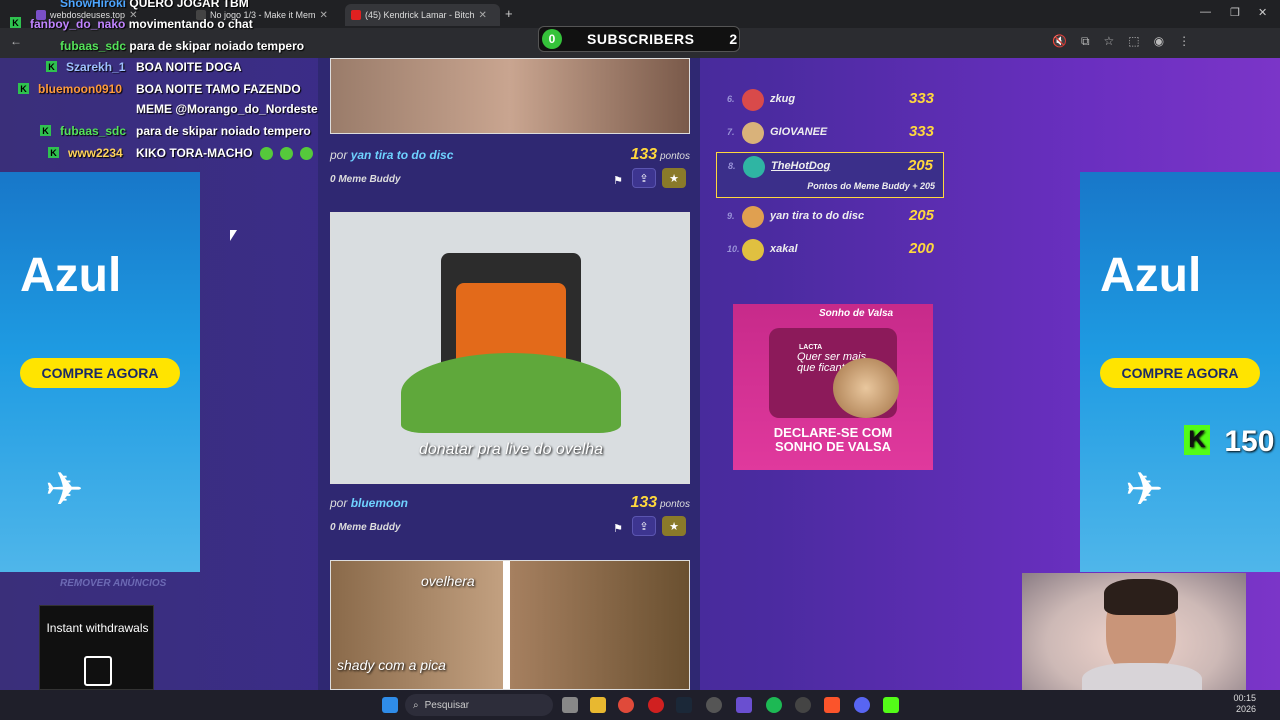 The width and height of the screenshot is (1280, 720). What do you see at coordinates (1159, 41) in the screenshot?
I see `profile-icon: ◉` at bounding box center [1159, 41].